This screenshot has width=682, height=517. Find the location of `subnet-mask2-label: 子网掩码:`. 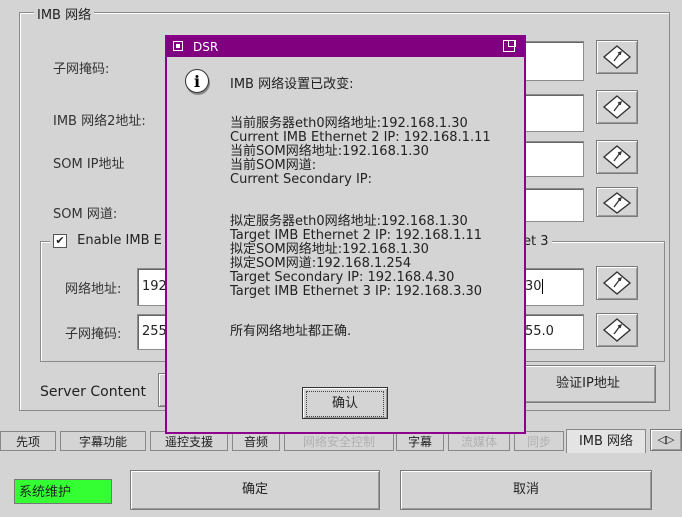

subnet-mask2-label: 子网掩码: is located at coordinates (93, 334).